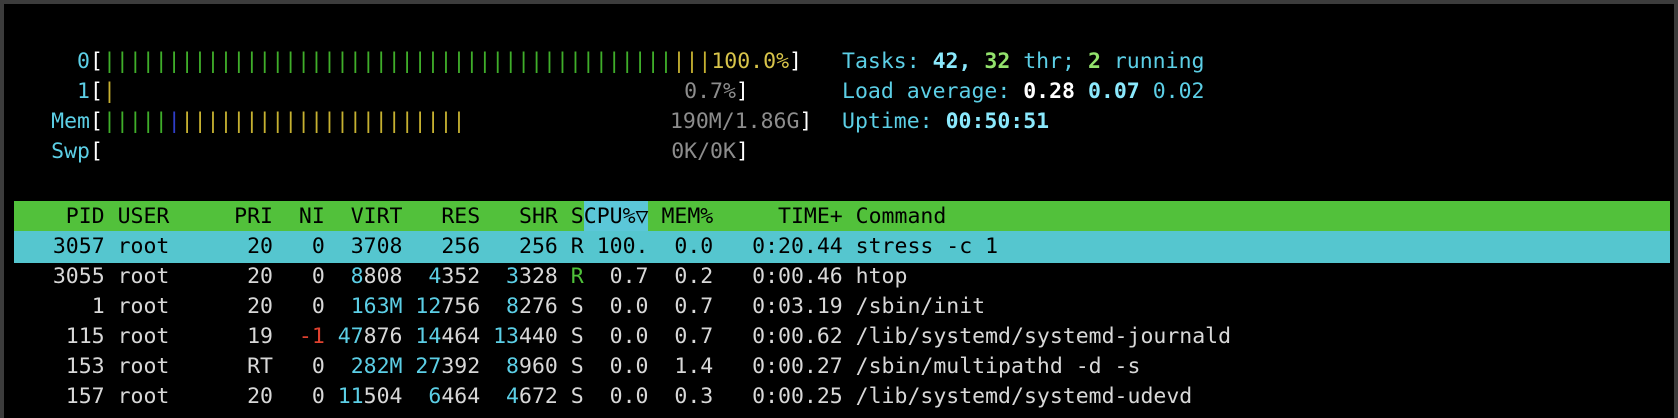  I want to click on cell-time: 0:20.44, so click(797, 246).